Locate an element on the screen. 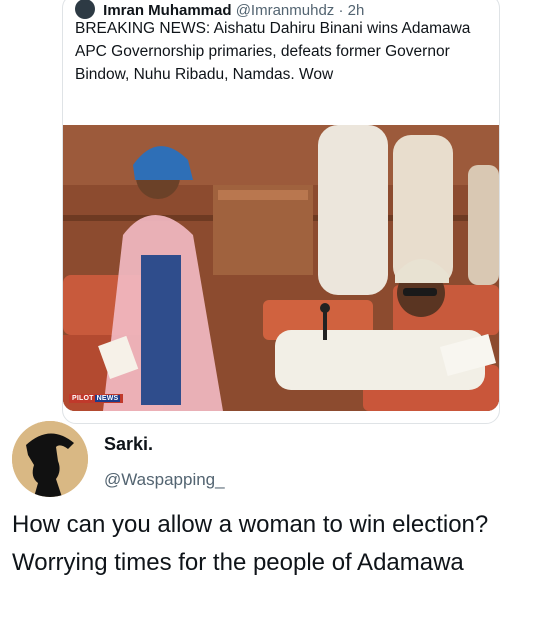 This screenshot has width=536, height=623. silhouette-avatar-icon is located at coordinates (50, 459).